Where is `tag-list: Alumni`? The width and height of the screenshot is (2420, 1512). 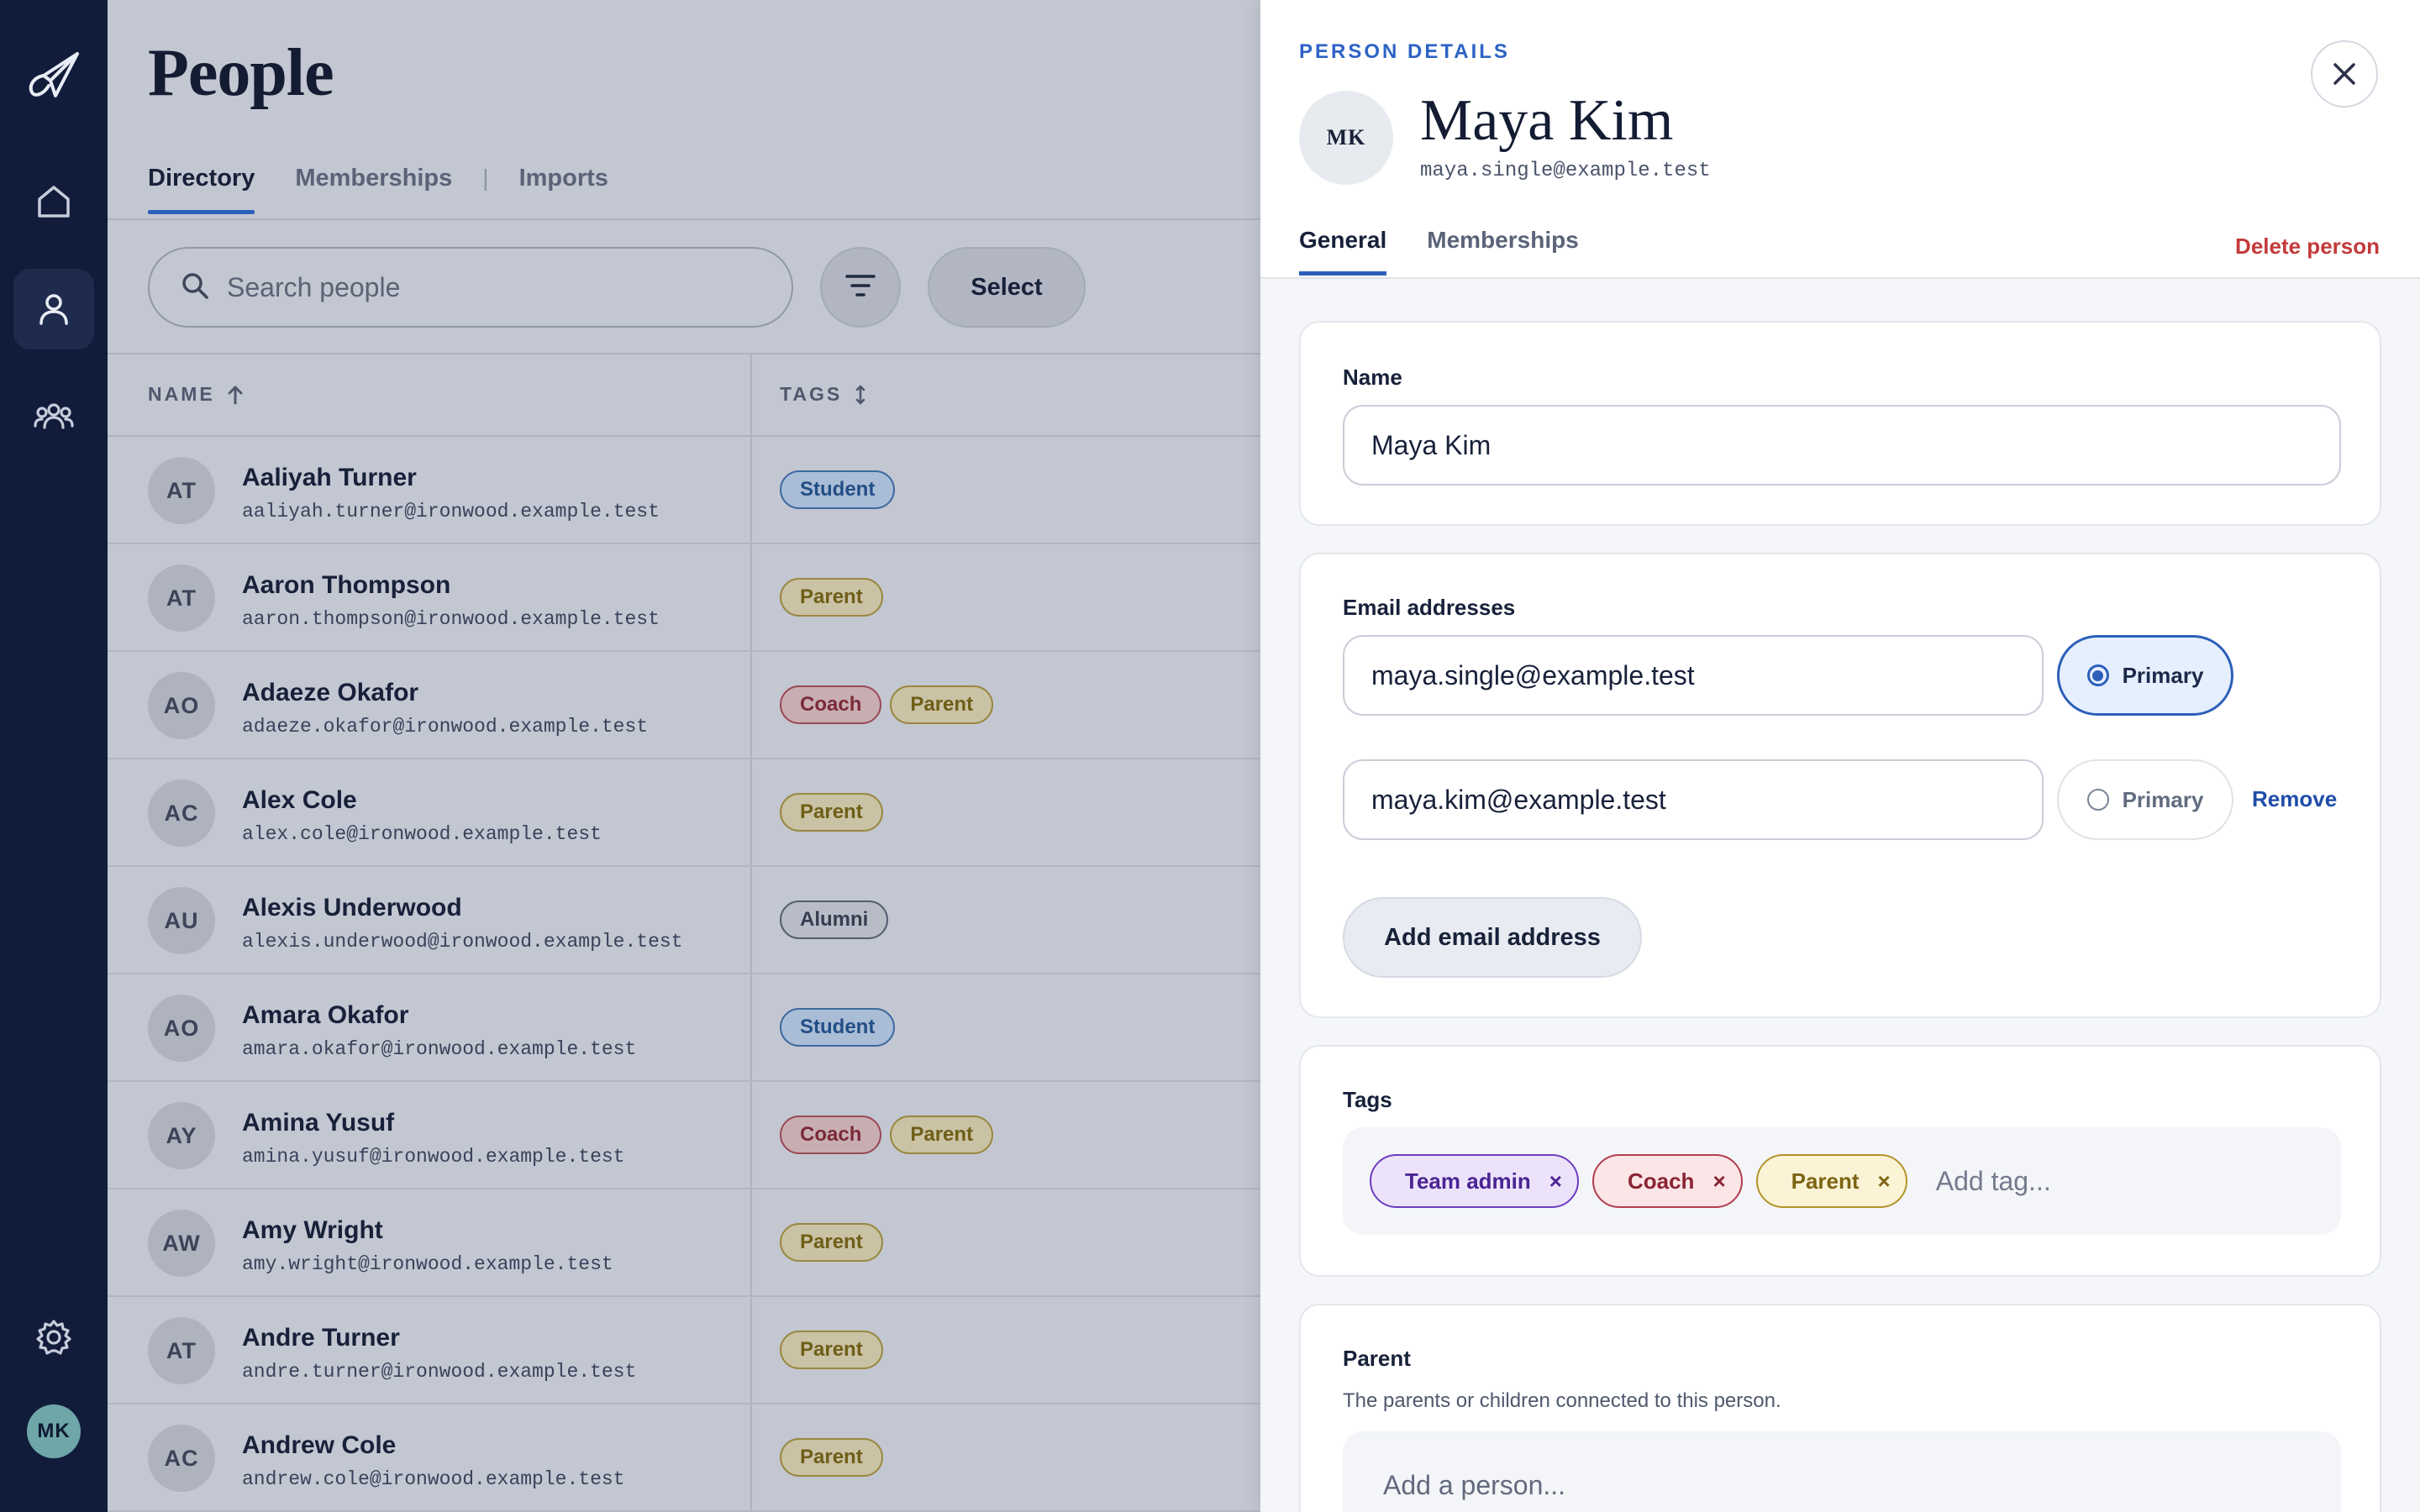
tag-list: Alumni is located at coordinates (834, 919).